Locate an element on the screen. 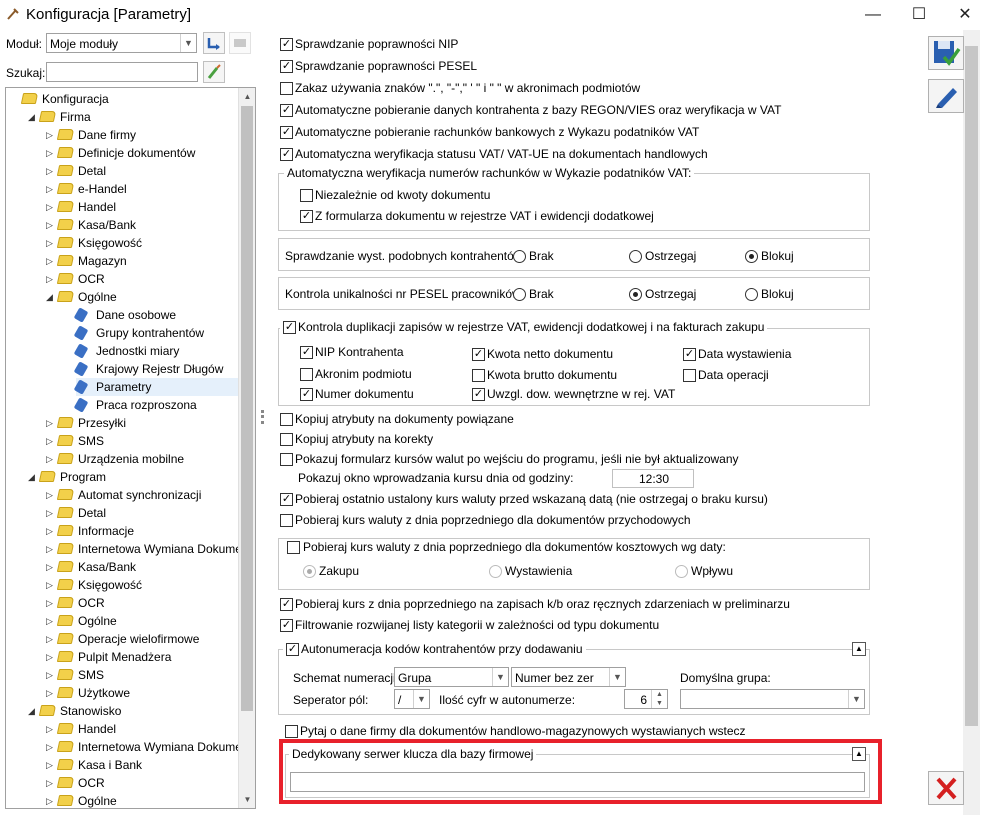  checkbox-atr-kor is located at coordinates (286, 439).